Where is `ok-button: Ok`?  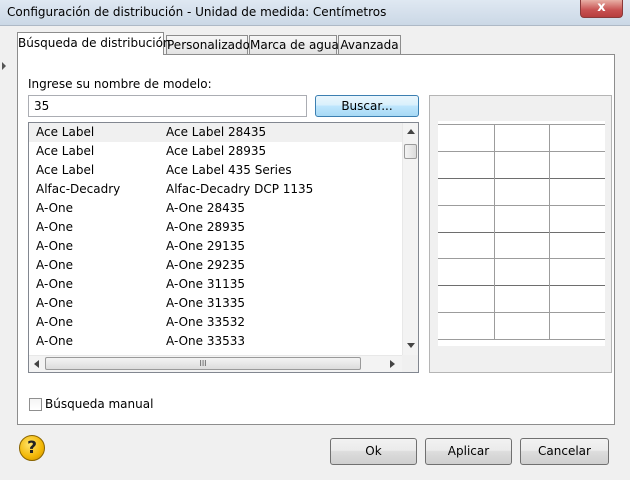
ok-button: Ok is located at coordinates (373, 451).